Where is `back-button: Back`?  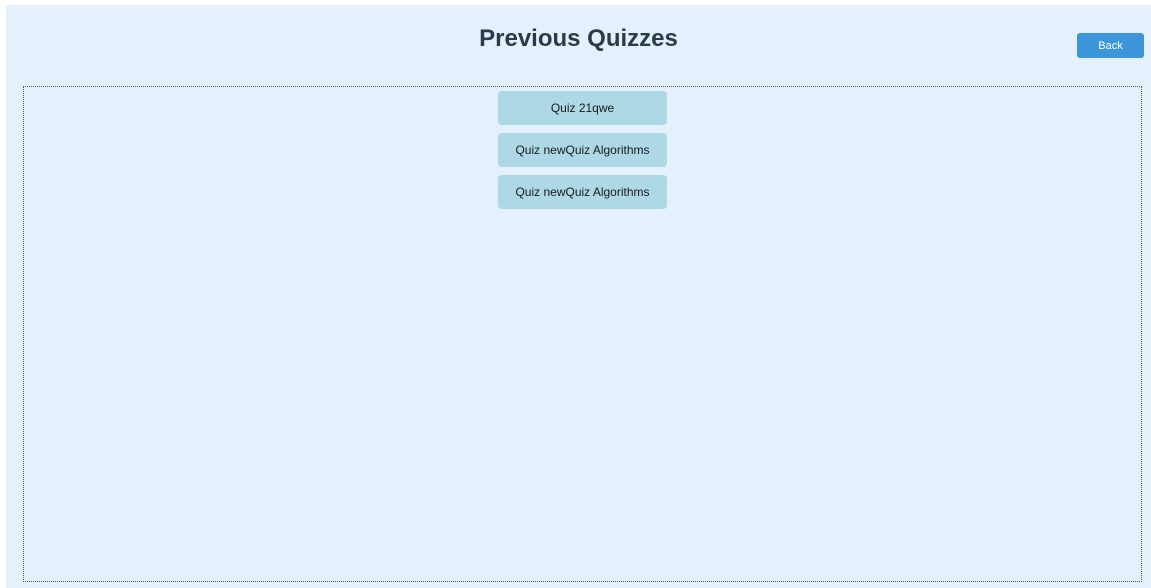 back-button: Back is located at coordinates (1110, 45).